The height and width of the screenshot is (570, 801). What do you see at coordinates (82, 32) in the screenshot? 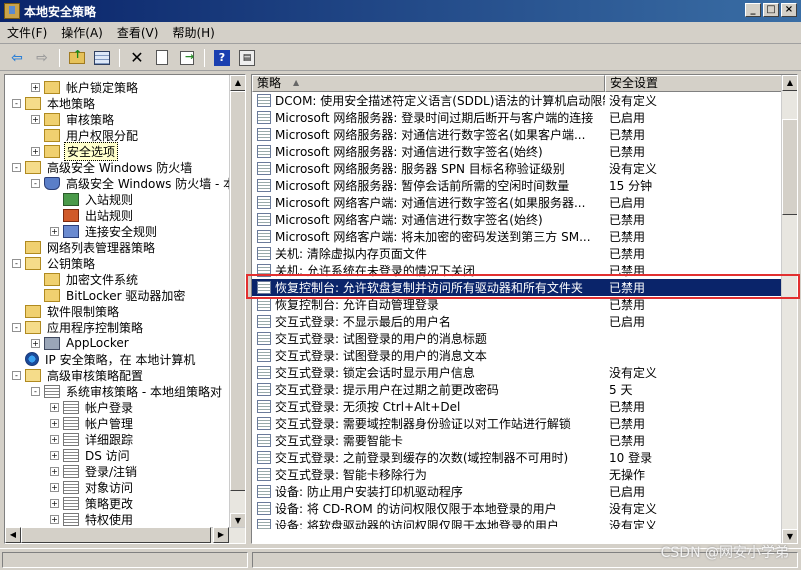
I see `menu-action: 操作(A)` at bounding box center [82, 32].